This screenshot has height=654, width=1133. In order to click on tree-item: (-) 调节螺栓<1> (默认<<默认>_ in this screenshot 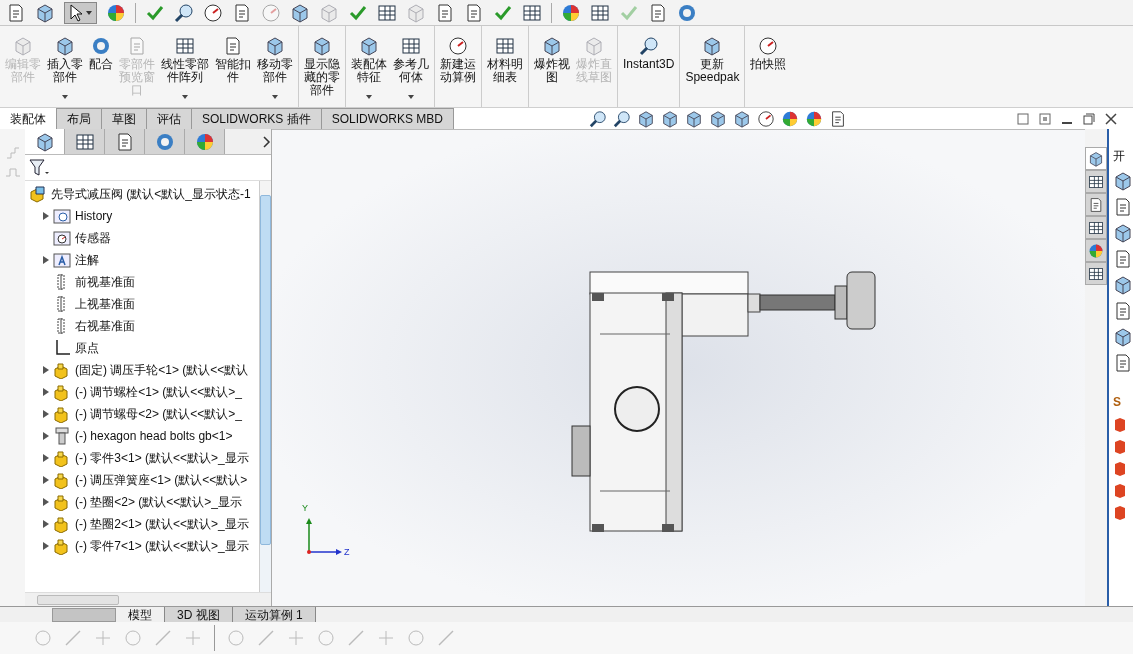, I will do `click(159, 392)`.